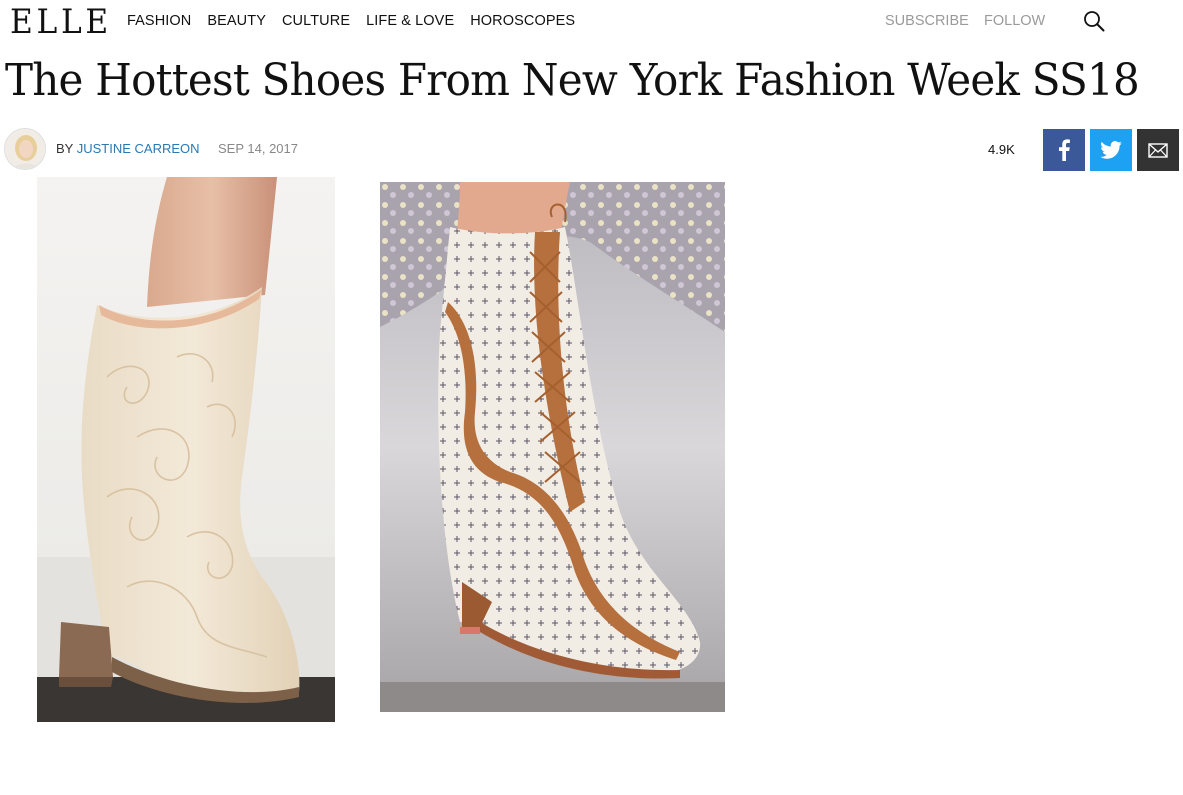 This screenshot has height=795, width=1183. What do you see at coordinates (236, 21) in the screenshot?
I see `nav-item-beauty: BEAUTY` at bounding box center [236, 21].